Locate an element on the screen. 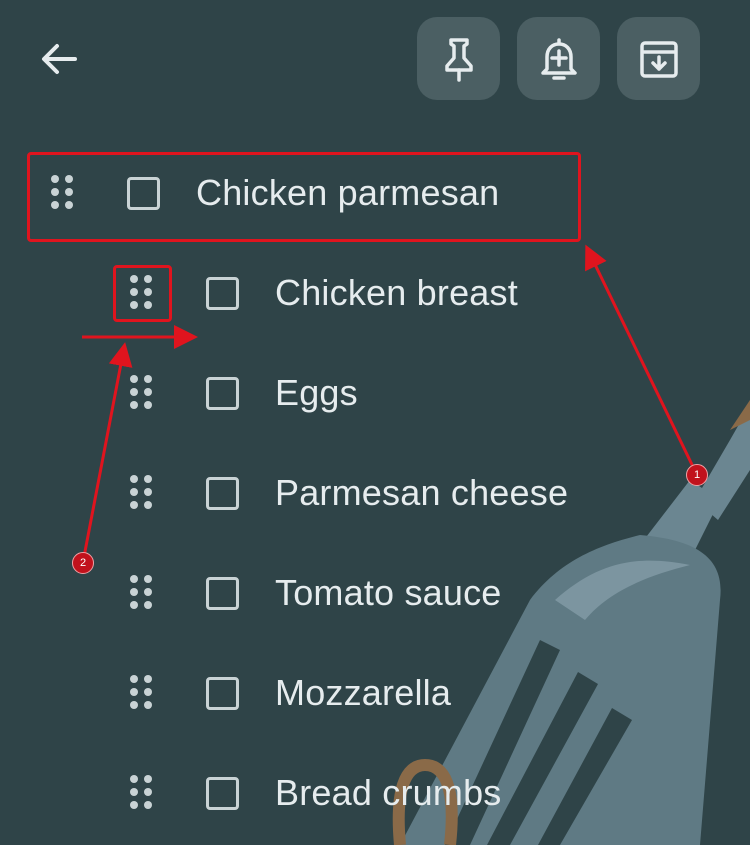 This screenshot has height=845, width=750. list-item-label: Parmesan cheese is located at coordinates (422, 492).